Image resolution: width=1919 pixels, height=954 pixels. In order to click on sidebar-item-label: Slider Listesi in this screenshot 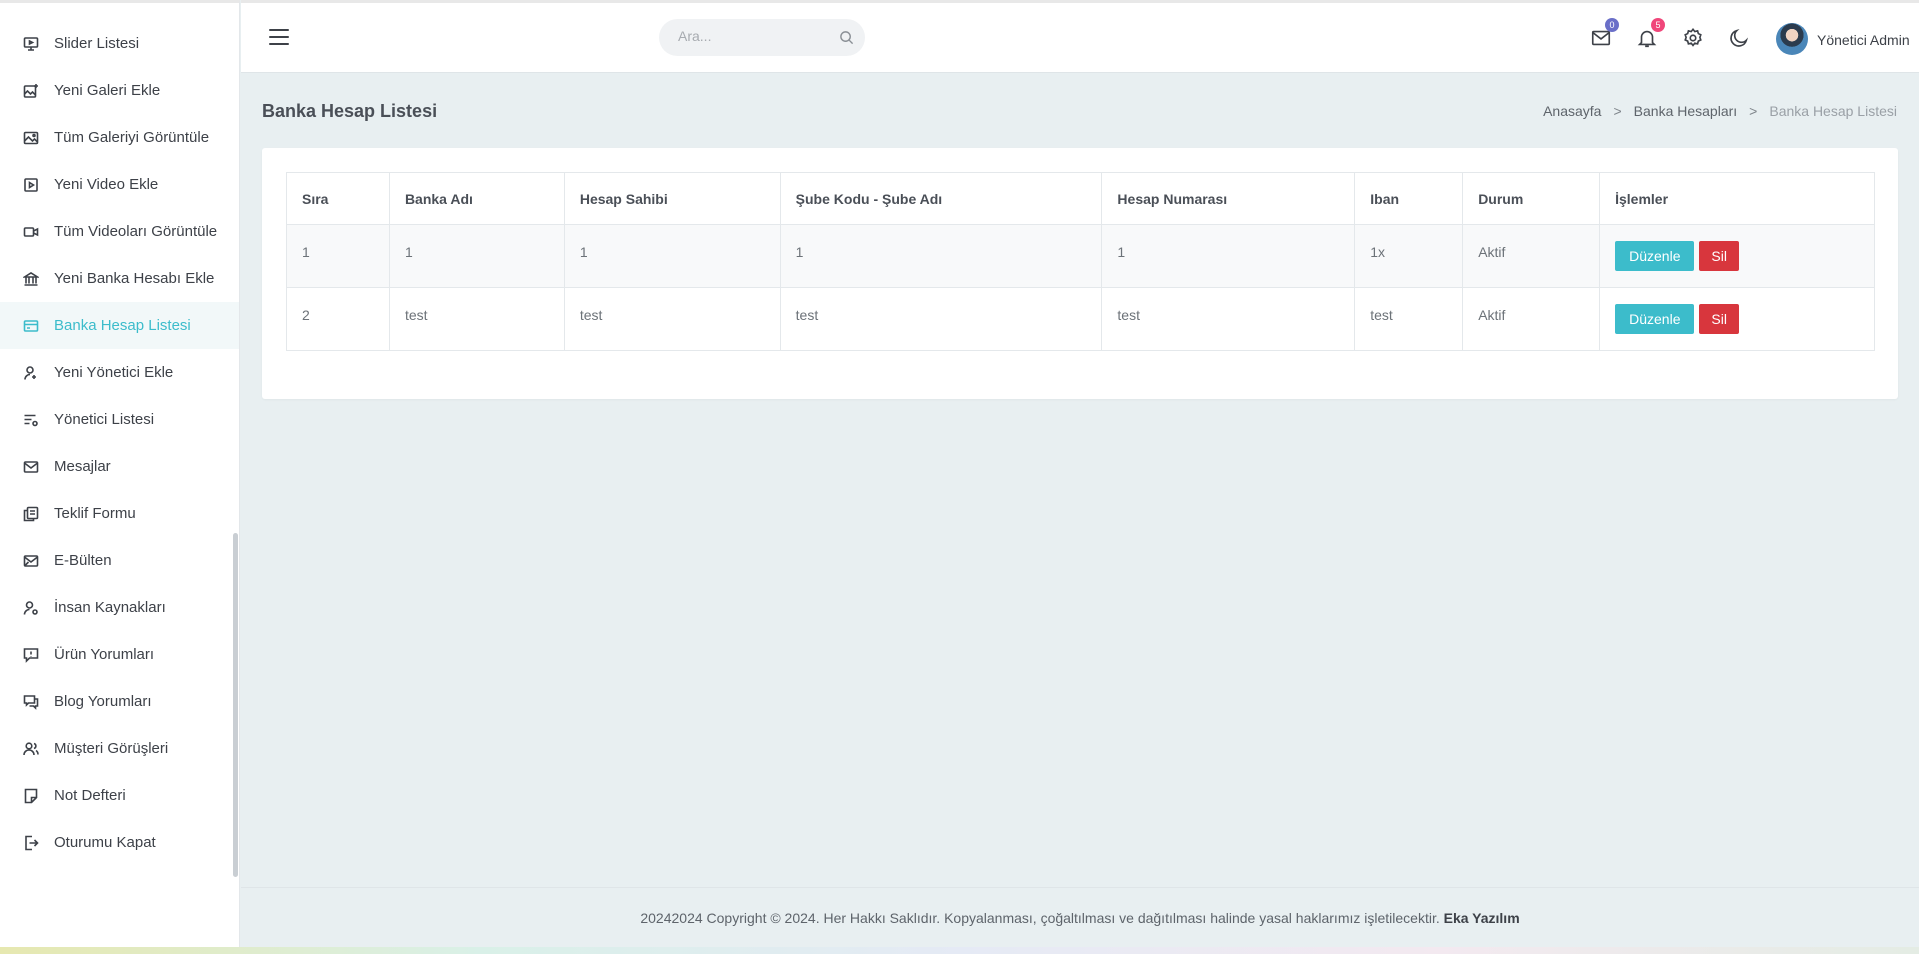, I will do `click(97, 43)`.